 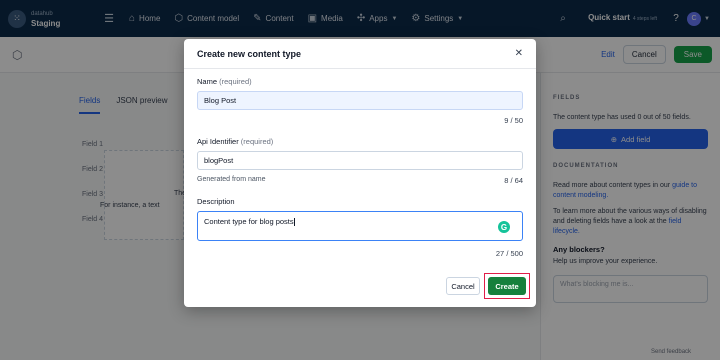 What do you see at coordinates (509, 253) in the screenshot?
I see `description-char-count: 27 / 500` at bounding box center [509, 253].